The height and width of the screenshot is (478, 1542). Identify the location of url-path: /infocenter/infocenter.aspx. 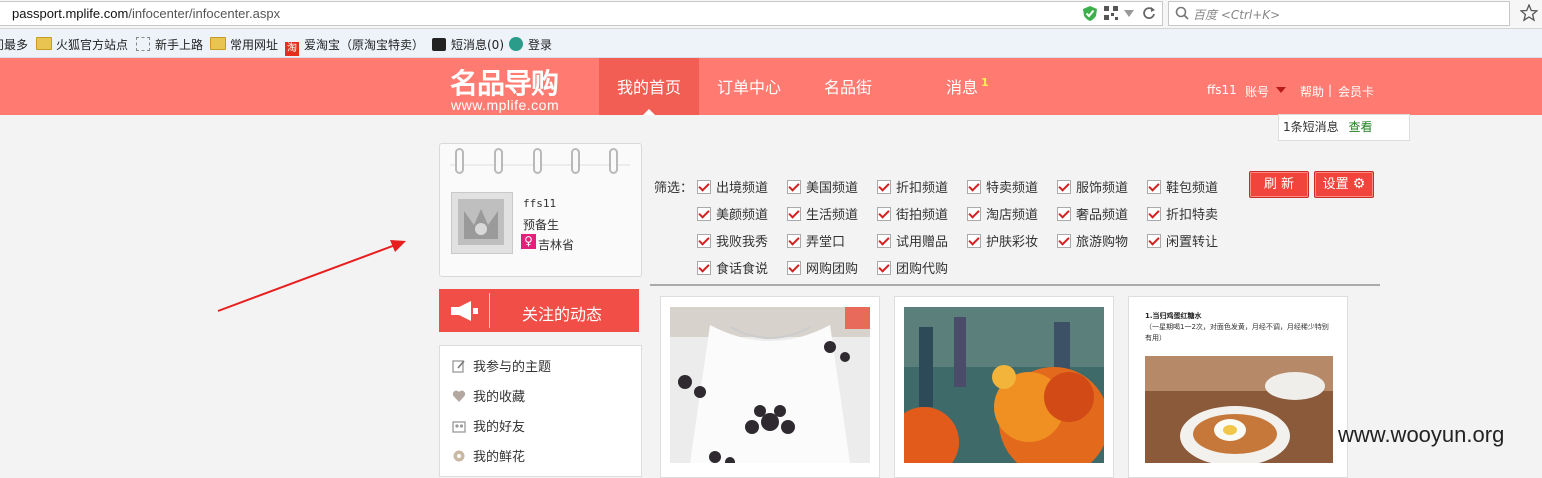
(204, 13).